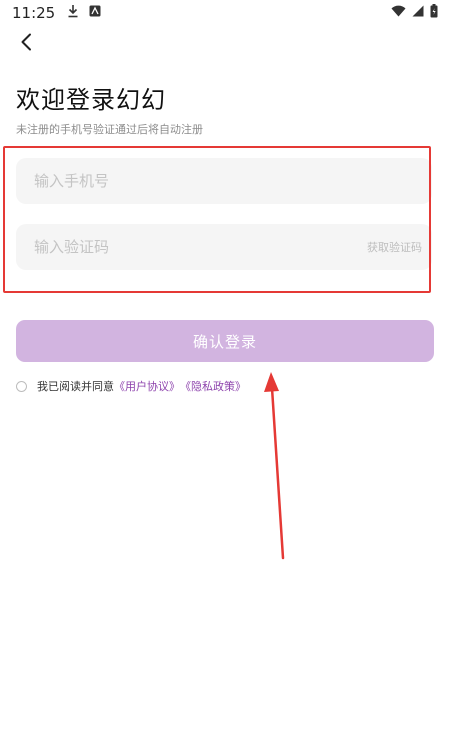 The width and height of the screenshot is (450, 750). Describe the element at coordinates (394, 247) in the screenshot. I see `get-code-button: 获取验证码` at that location.